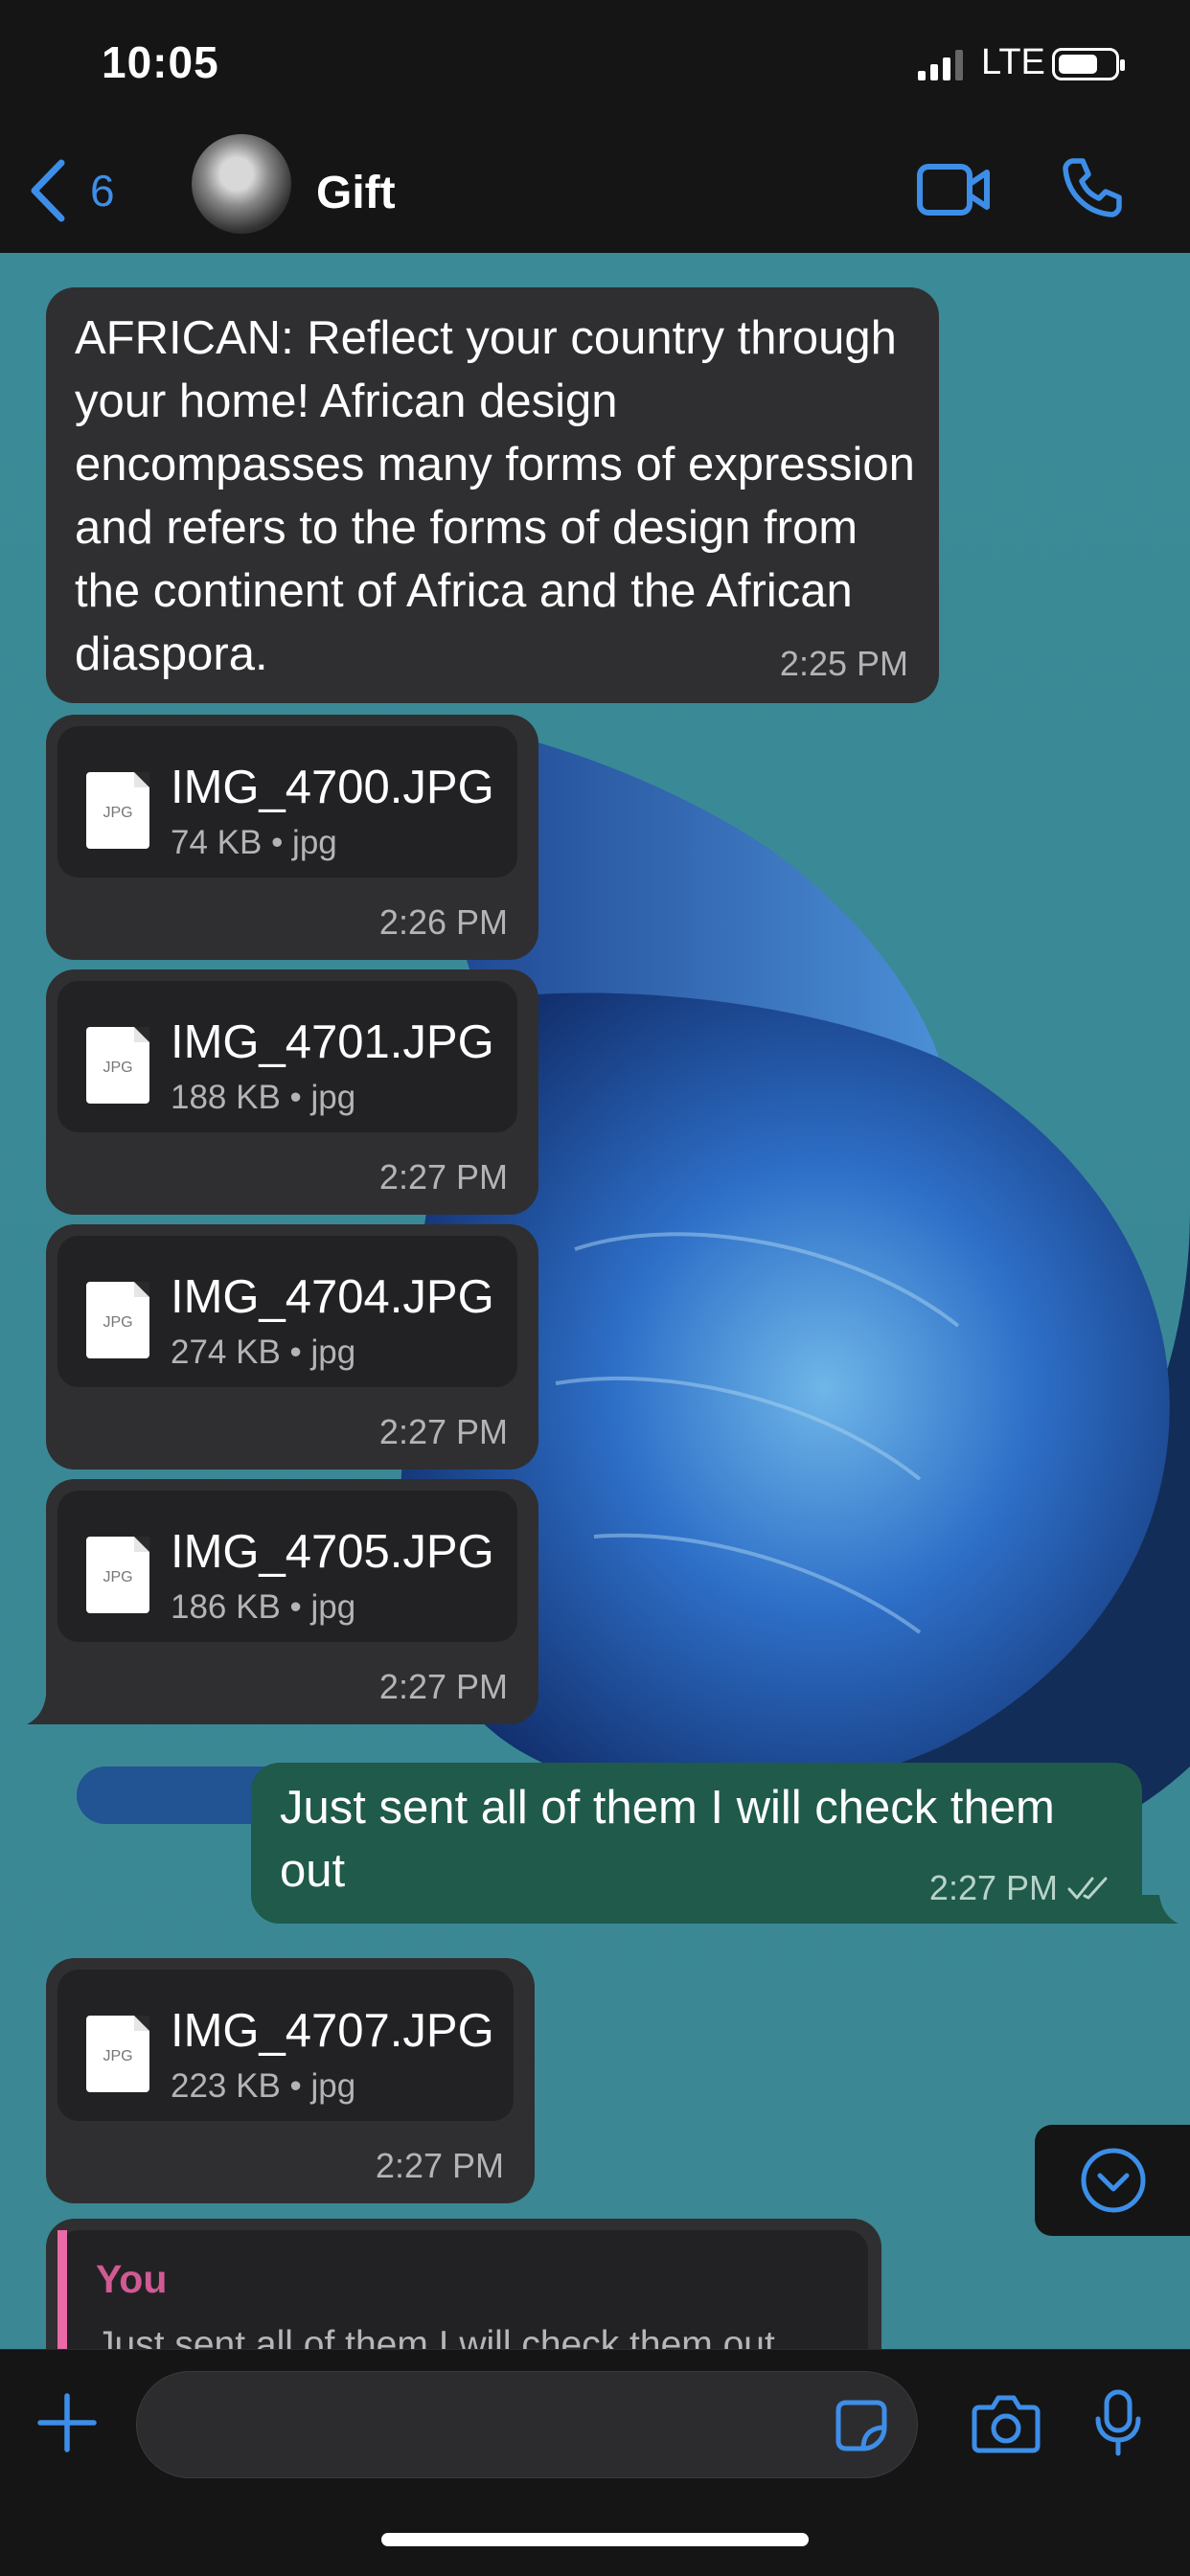  What do you see at coordinates (333, 1552) in the screenshot?
I see `file-name: IMG_4705.JPG` at bounding box center [333, 1552].